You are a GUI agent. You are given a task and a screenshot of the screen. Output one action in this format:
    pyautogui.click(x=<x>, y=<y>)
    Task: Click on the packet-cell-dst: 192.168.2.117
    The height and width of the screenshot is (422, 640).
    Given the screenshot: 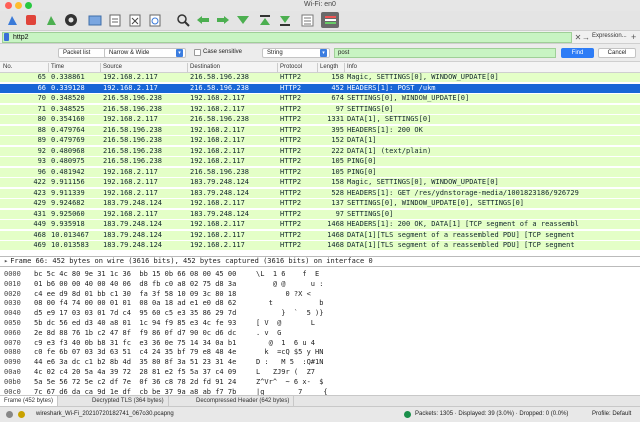 What is the action you would take?
    pyautogui.click(x=217, y=224)
    